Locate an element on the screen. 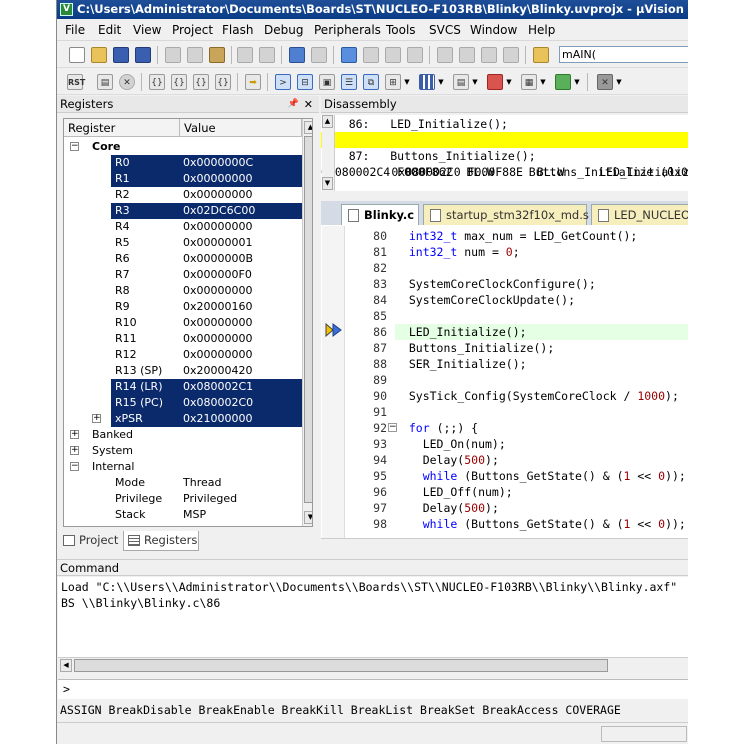  register-row: R9 0x20000160 is located at coordinates (183, 307).